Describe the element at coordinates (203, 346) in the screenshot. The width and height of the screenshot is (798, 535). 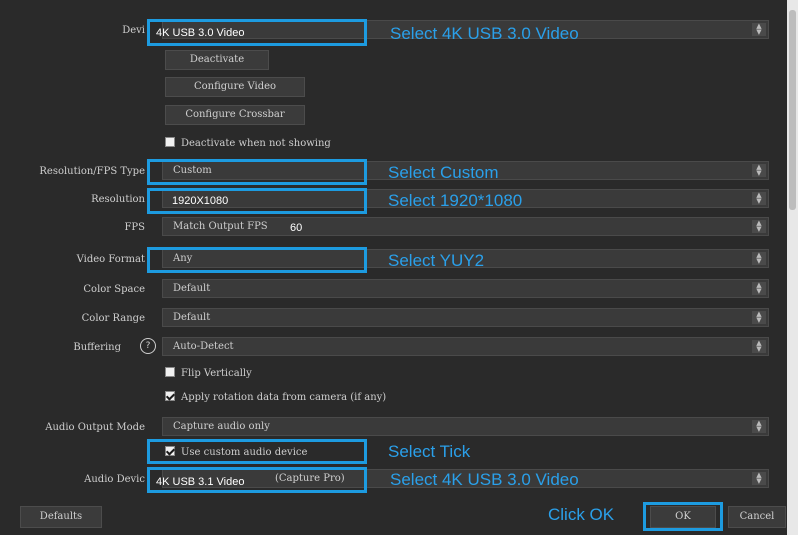
I see `buffering-value: Auto-Detect` at that location.